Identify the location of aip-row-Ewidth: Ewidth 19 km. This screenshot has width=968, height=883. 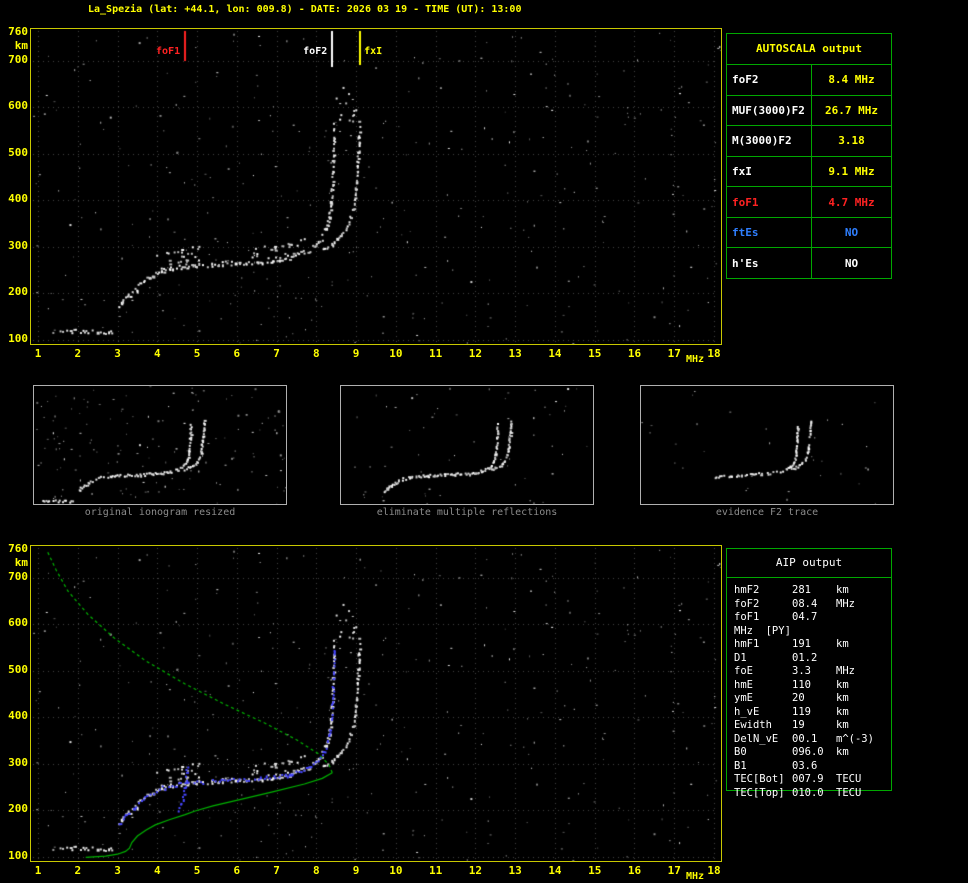
(812, 726).